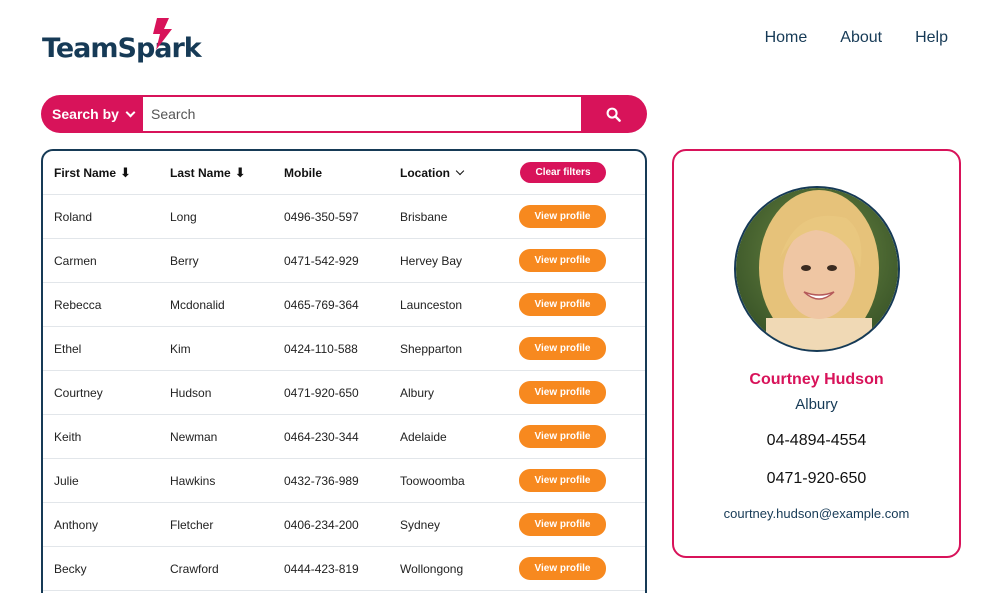 This screenshot has height=593, width=1000. I want to click on location-cell: Launceston, so click(431, 304).